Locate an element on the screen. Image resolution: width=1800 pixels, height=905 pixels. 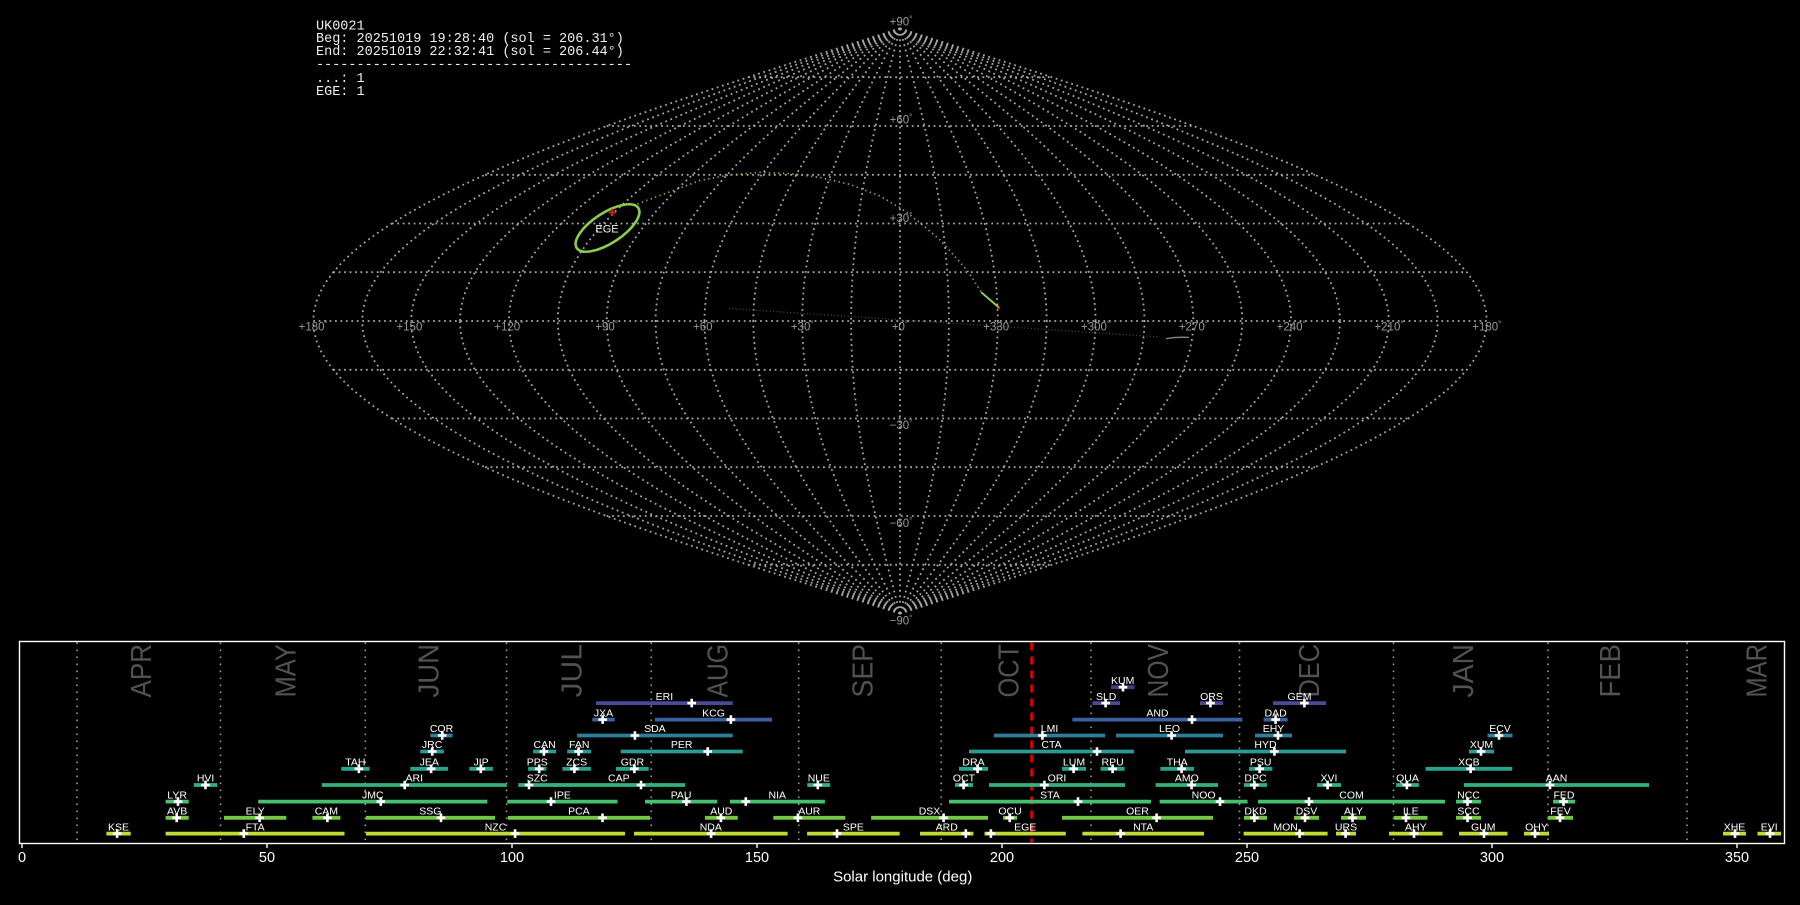
svg-text: AUR is located at coordinates (809, 812).